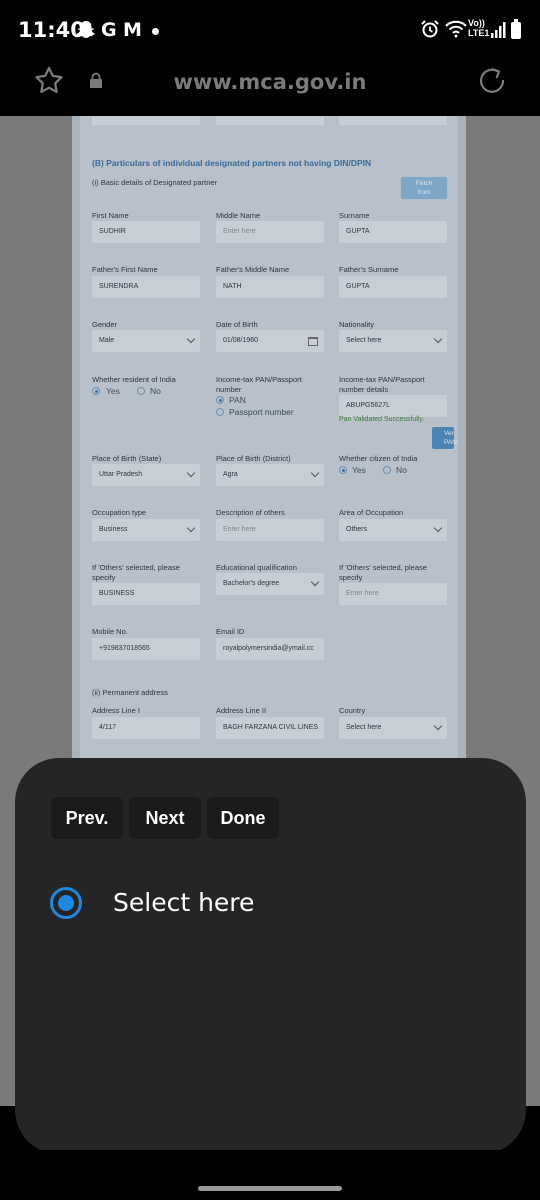  Describe the element at coordinates (270, 82) in the screenshot. I see `url-bar: www.mca.gov.in` at that location.